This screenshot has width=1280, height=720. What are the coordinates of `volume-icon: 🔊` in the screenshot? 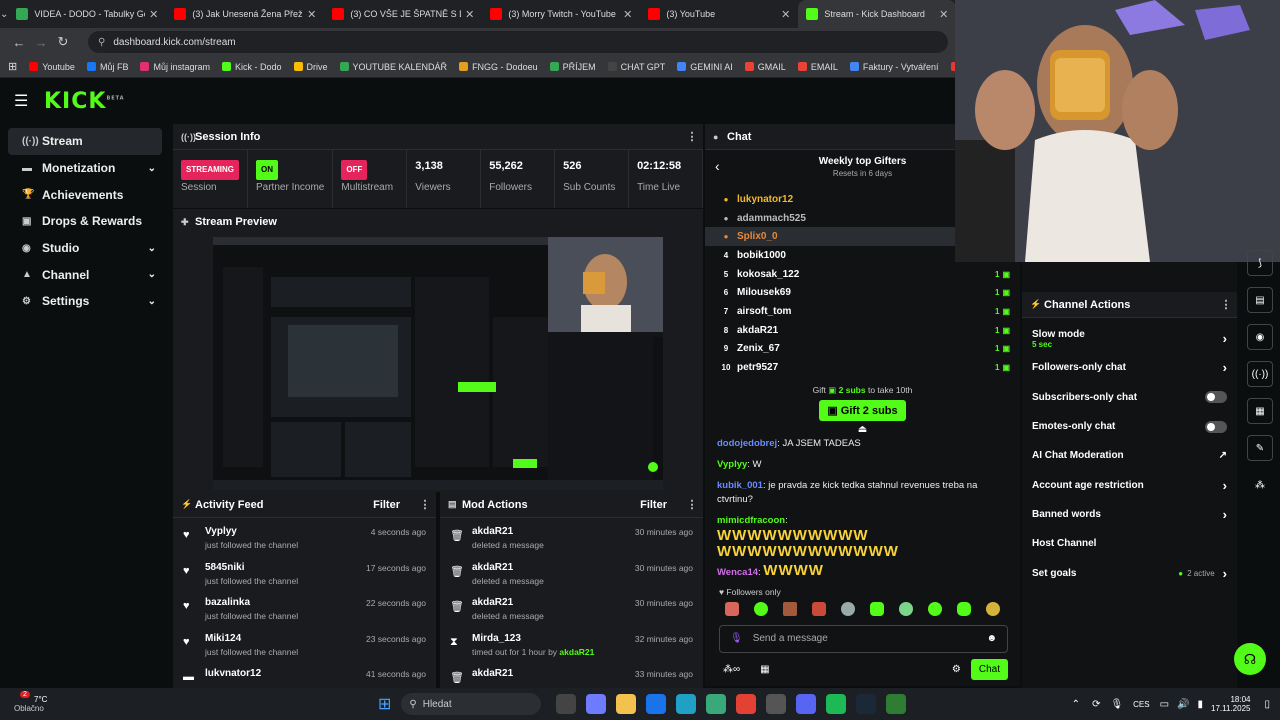 It's located at (1183, 704).